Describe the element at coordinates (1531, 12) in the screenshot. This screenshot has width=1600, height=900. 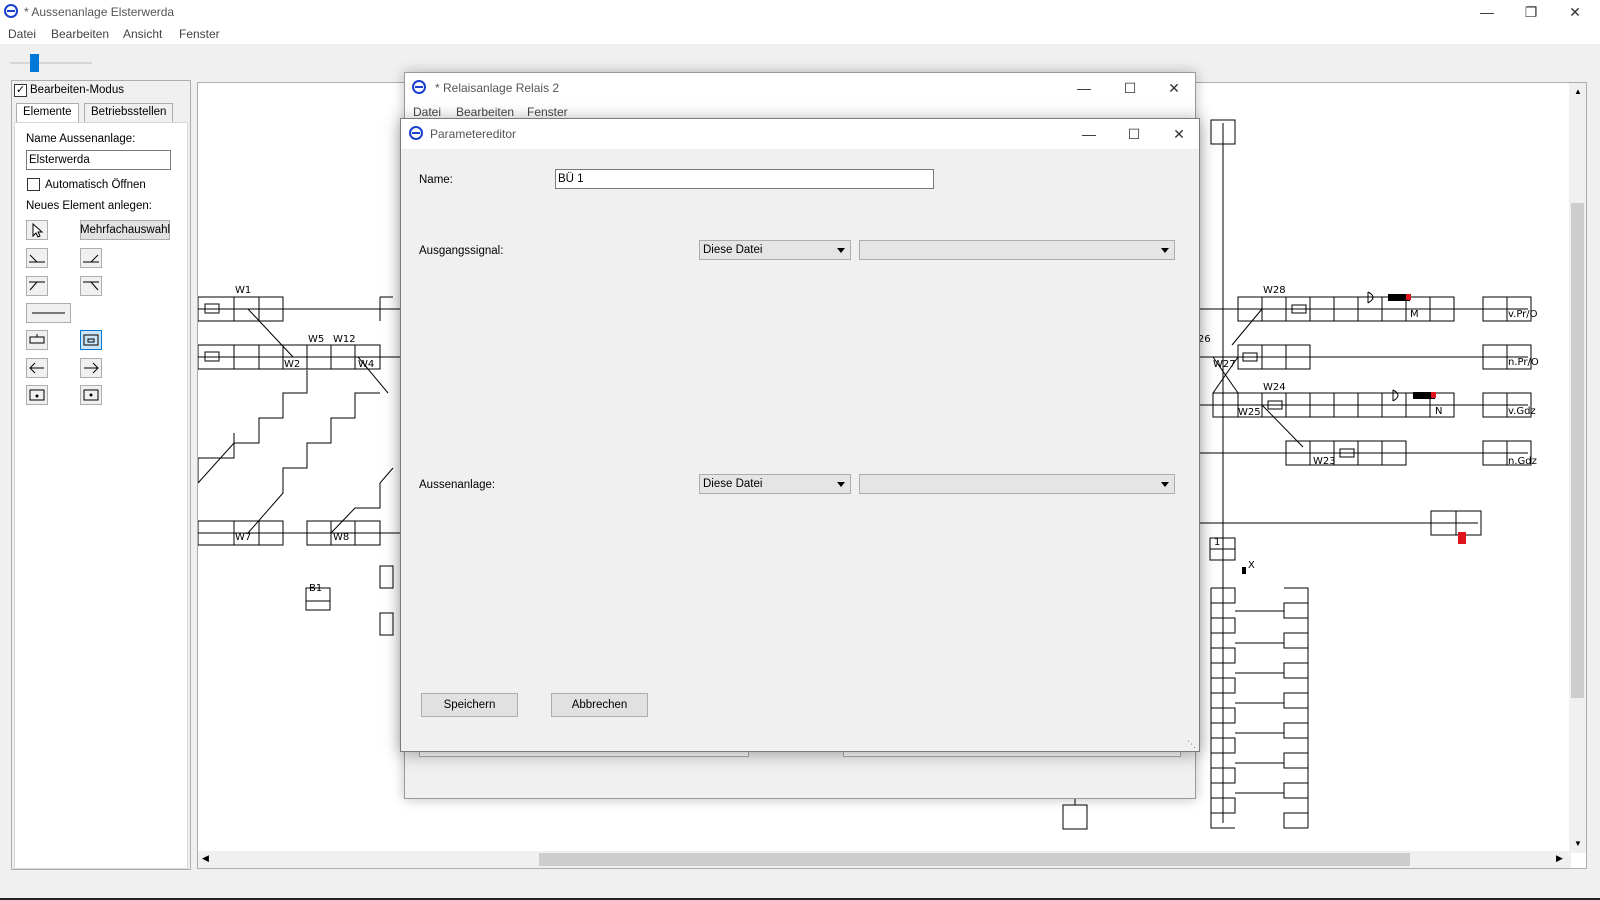
I see `restore-button: ❐` at that location.